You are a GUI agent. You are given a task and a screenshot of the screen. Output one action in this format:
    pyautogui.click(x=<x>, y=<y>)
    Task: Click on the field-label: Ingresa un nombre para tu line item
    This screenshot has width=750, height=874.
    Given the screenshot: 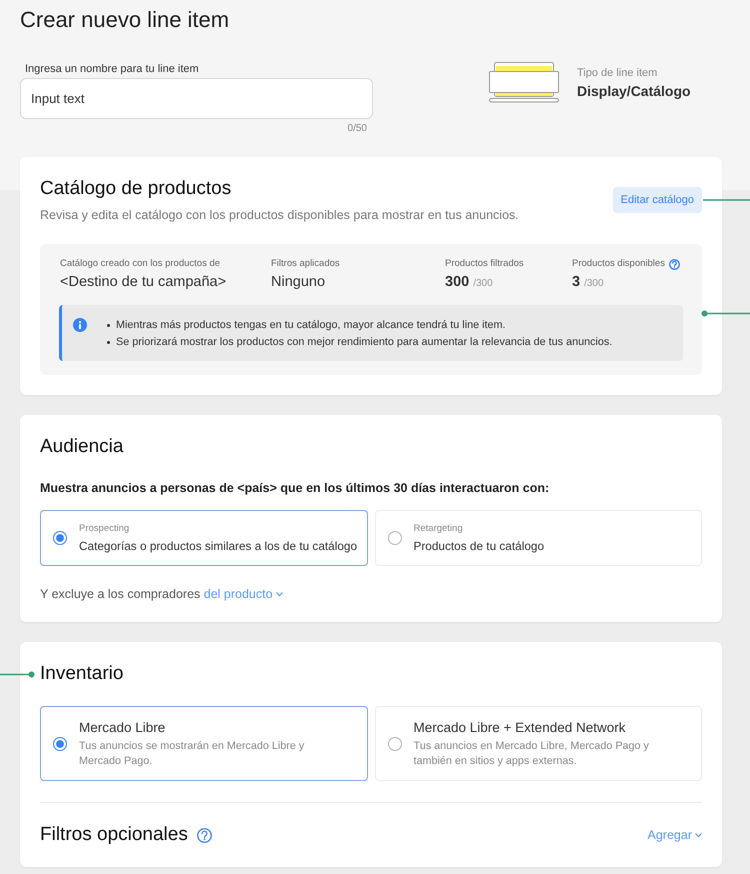 What is the action you would take?
    pyautogui.click(x=112, y=69)
    